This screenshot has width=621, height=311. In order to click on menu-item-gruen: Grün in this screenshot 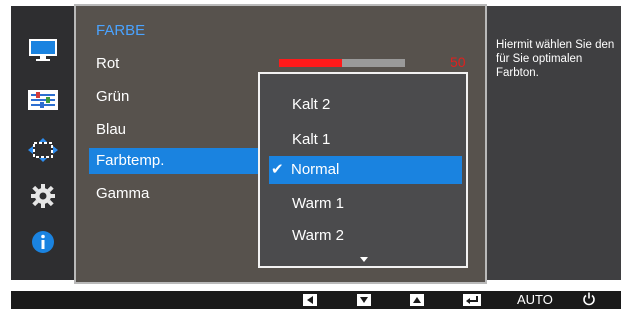, I will do `click(175, 97)`.